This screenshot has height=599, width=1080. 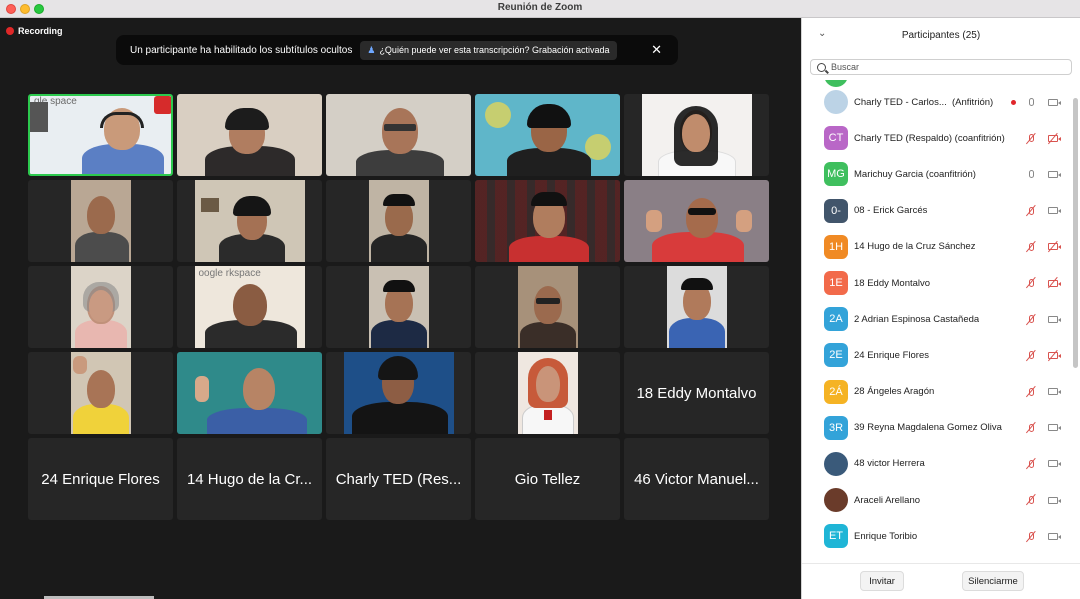 What do you see at coordinates (249, 307) in the screenshot?
I see `video-tile: oogle rkspace` at bounding box center [249, 307].